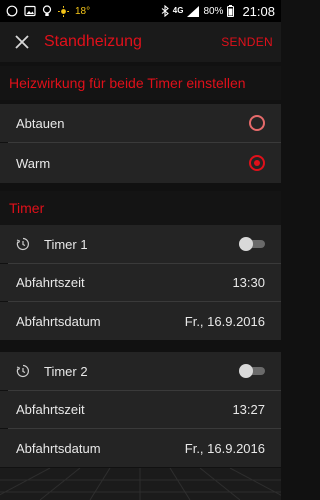 The image size is (320, 500). What do you see at coordinates (257, 123) in the screenshot?
I see `radio-abtauen` at bounding box center [257, 123].